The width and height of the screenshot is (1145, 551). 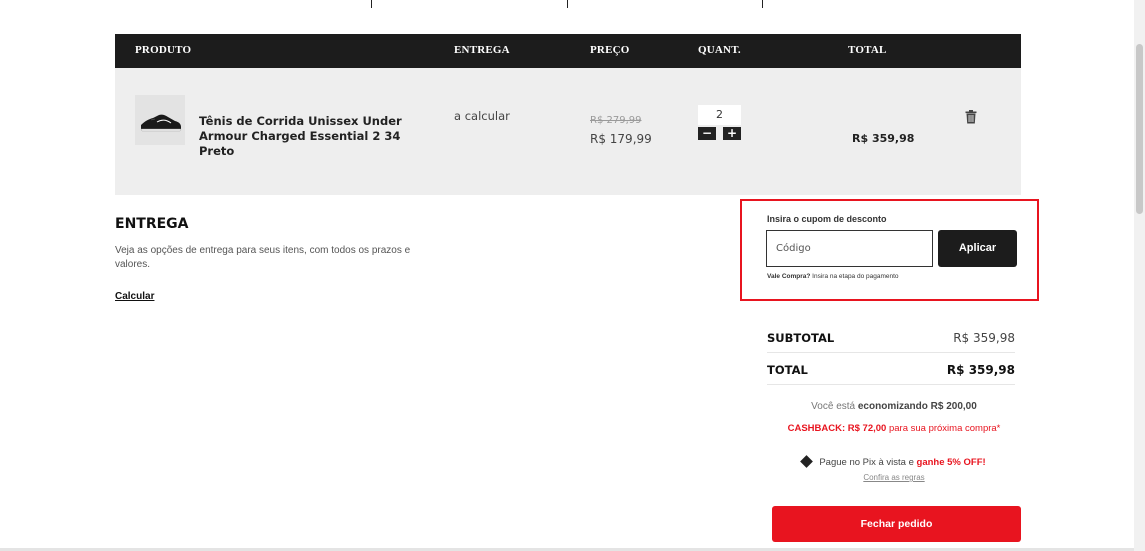 I want to click on savings-text: Você está economizando R$ 200,00, so click(x=894, y=406).